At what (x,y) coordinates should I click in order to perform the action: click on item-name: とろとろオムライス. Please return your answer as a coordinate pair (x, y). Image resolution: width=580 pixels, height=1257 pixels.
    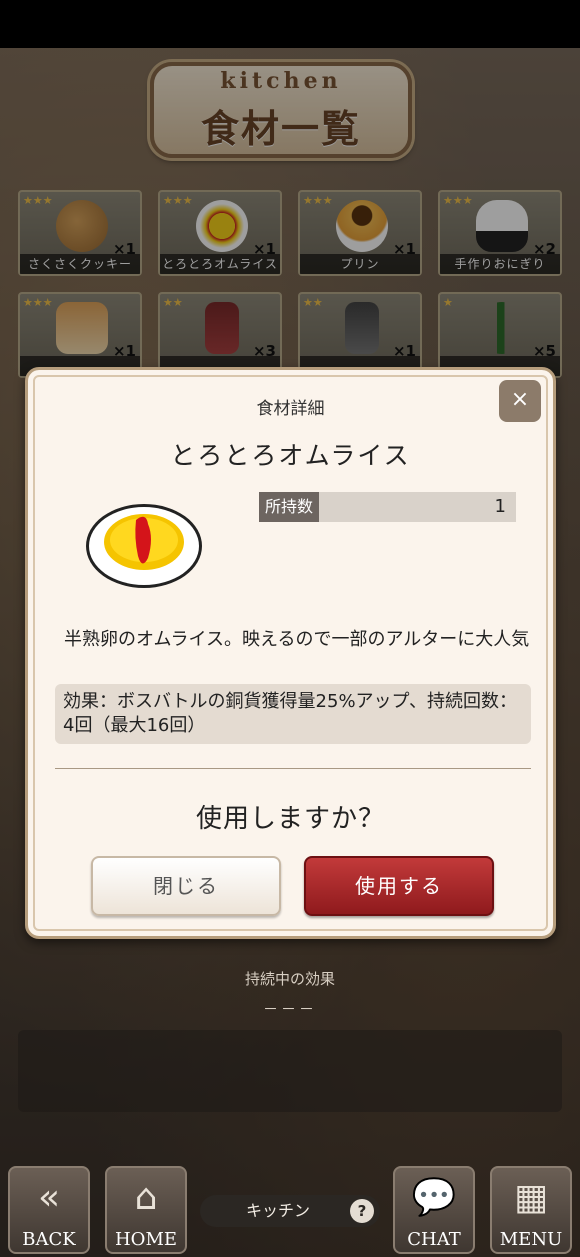
    Looking at the image, I should click on (290, 455).